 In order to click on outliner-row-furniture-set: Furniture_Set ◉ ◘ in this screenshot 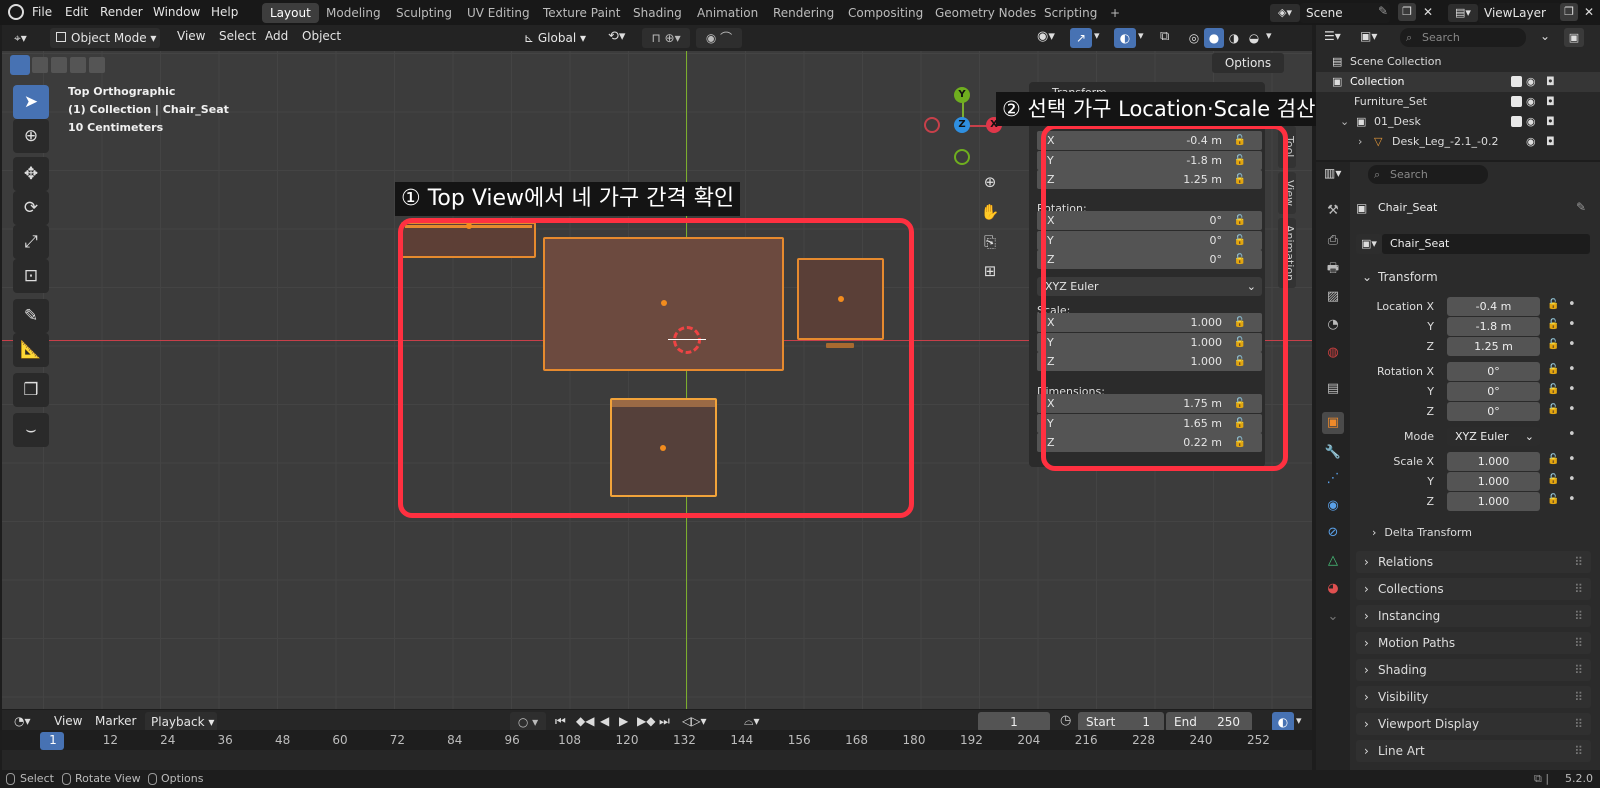, I will do `click(1458, 102)`.